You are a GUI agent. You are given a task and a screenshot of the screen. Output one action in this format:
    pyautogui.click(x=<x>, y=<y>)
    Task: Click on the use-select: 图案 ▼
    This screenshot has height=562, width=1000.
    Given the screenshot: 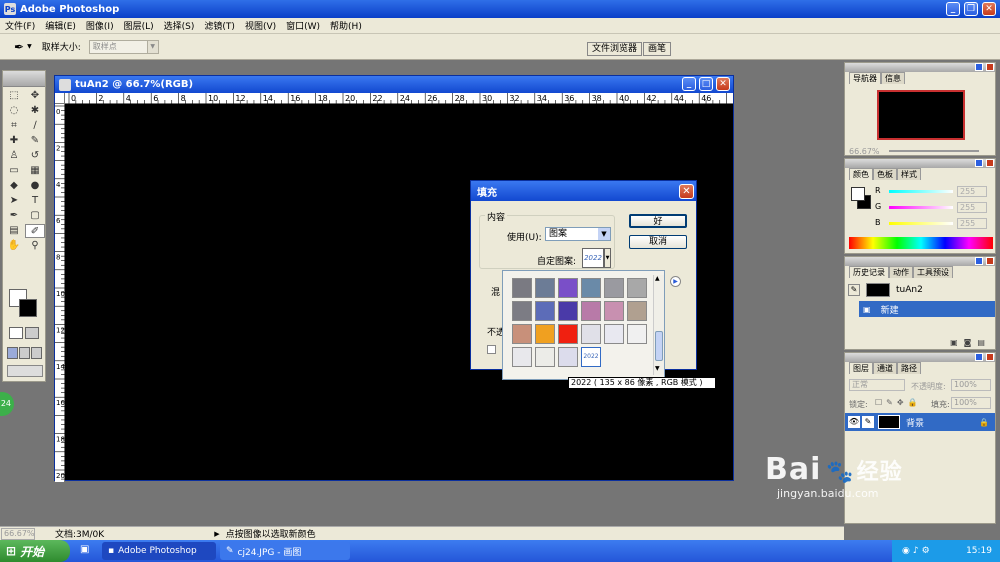 What is the action you would take?
    pyautogui.click(x=578, y=234)
    